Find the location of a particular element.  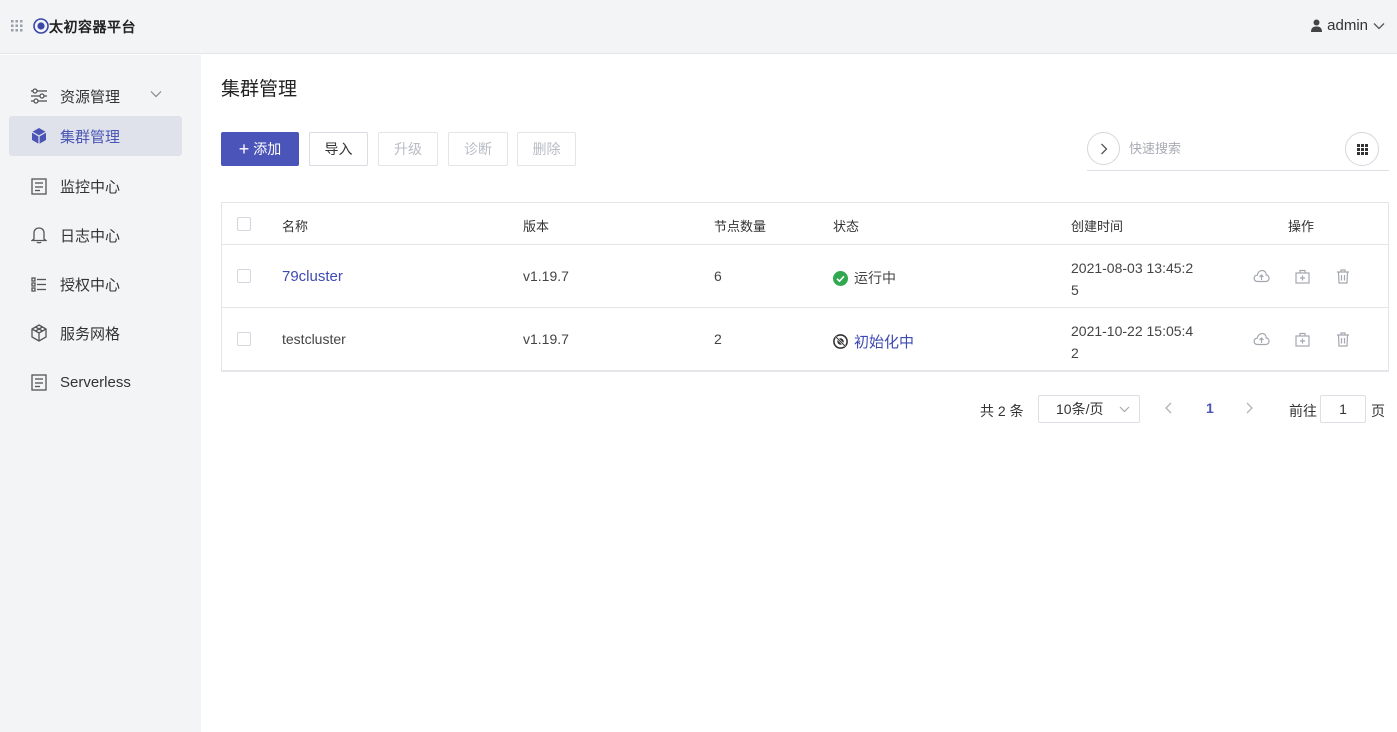

sidebar-item-resource: 资源管理 is located at coordinates (95, 96).